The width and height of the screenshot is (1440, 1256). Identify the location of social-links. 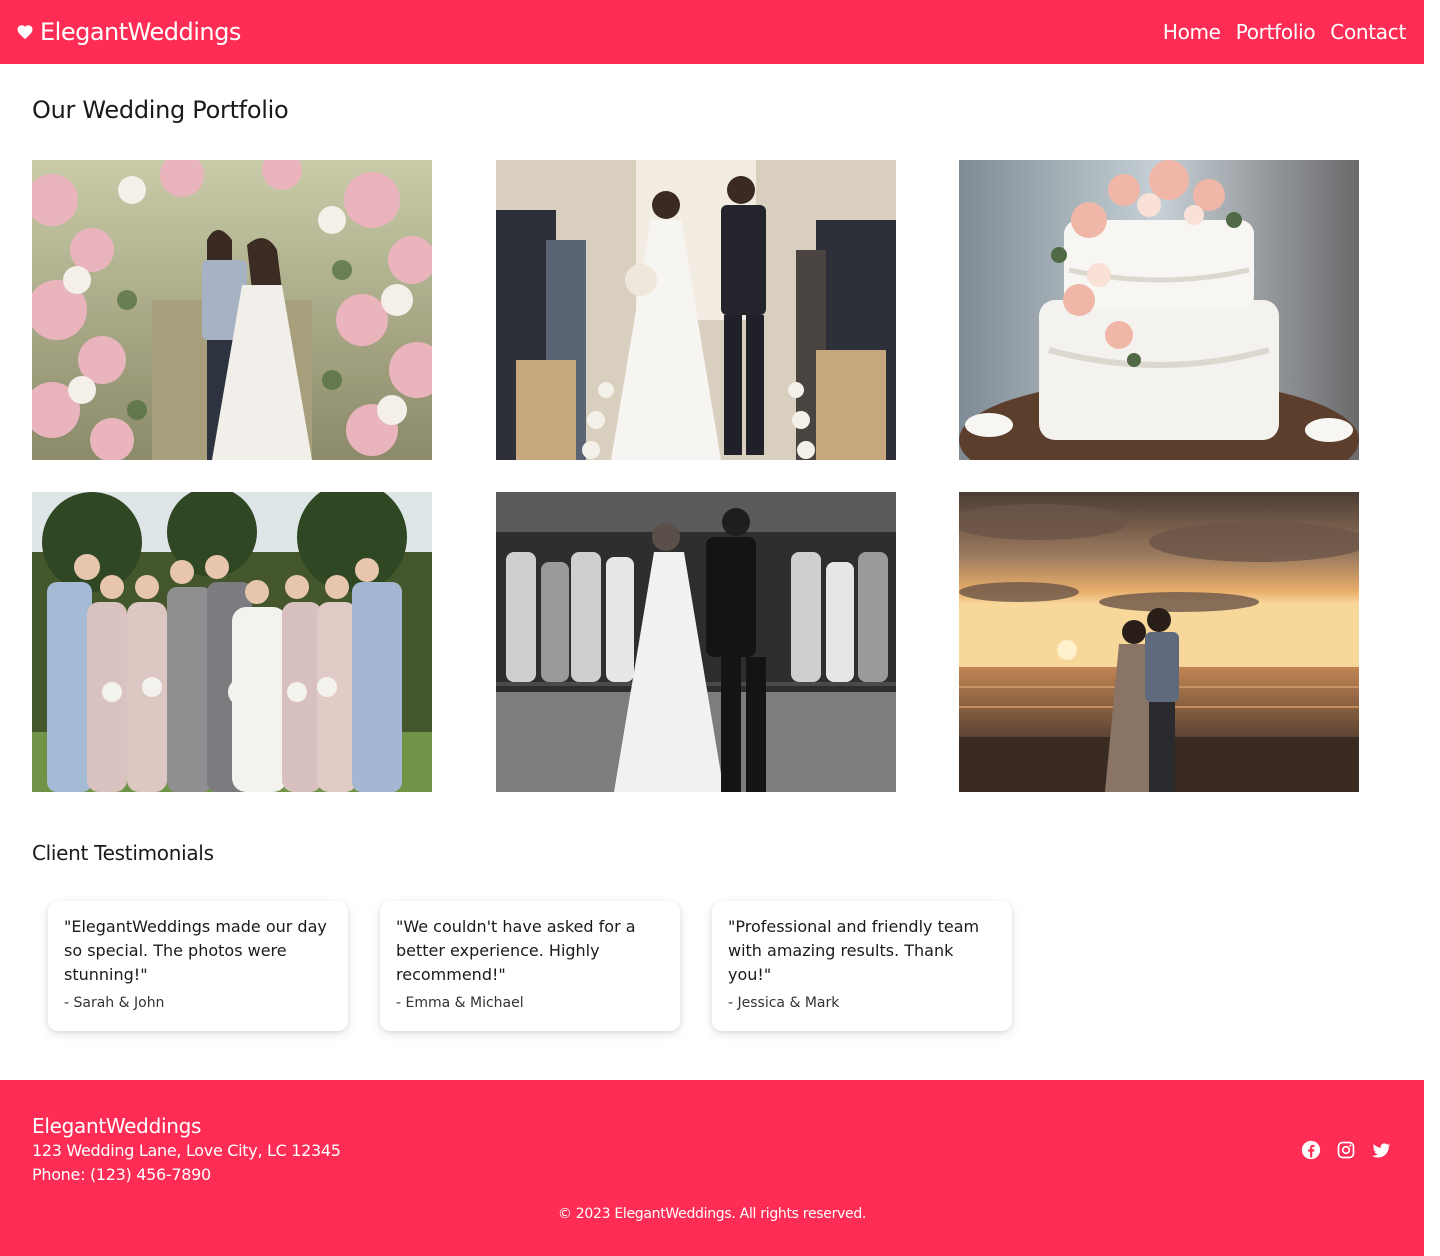
(1346, 1150).